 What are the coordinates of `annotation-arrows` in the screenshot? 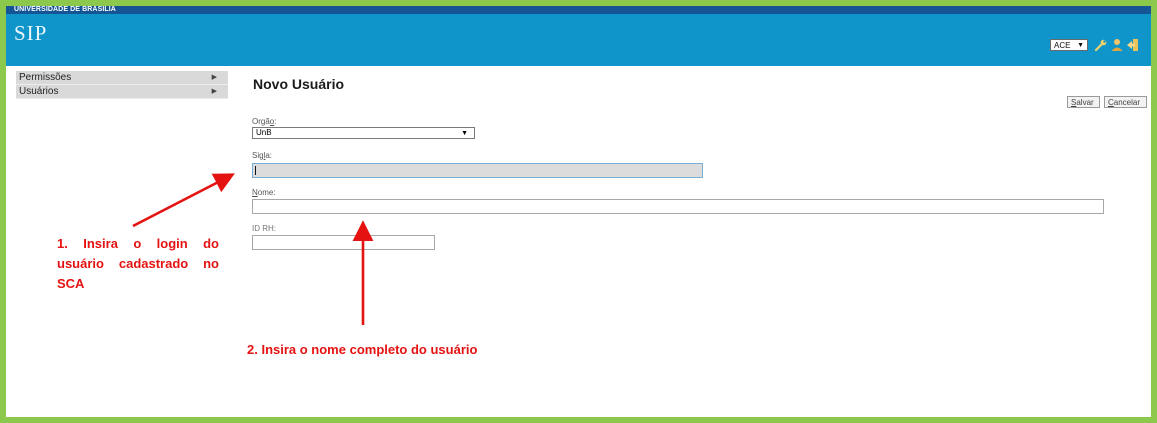 It's located at (253, 249).